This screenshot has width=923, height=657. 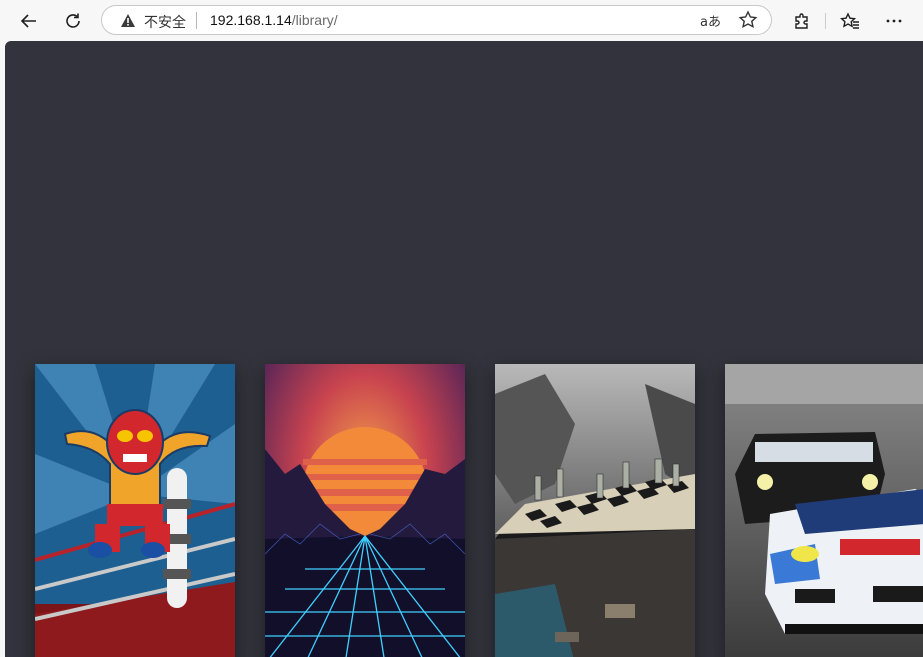 I want to click on more-menu-button, so click(x=894, y=21).